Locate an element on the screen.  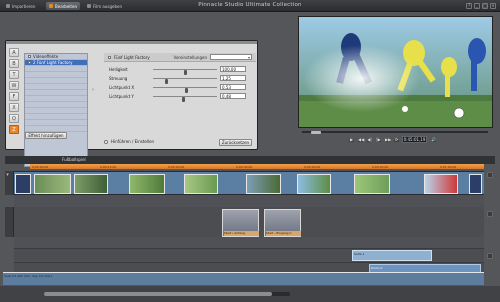
audio-tool-button: B is located at coordinates (14, 63).